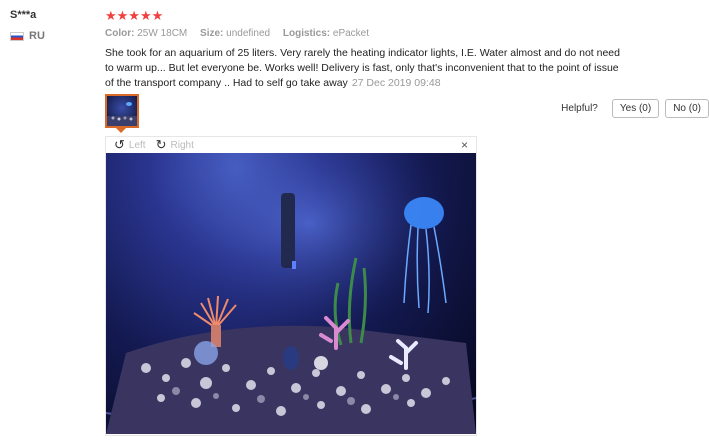 The height and width of the screenshot is (444, 709). What do you see at coordinates (137, 145) in the screenshot?
I see `rotate-left-label: Left` at bounding box center [137, 145].